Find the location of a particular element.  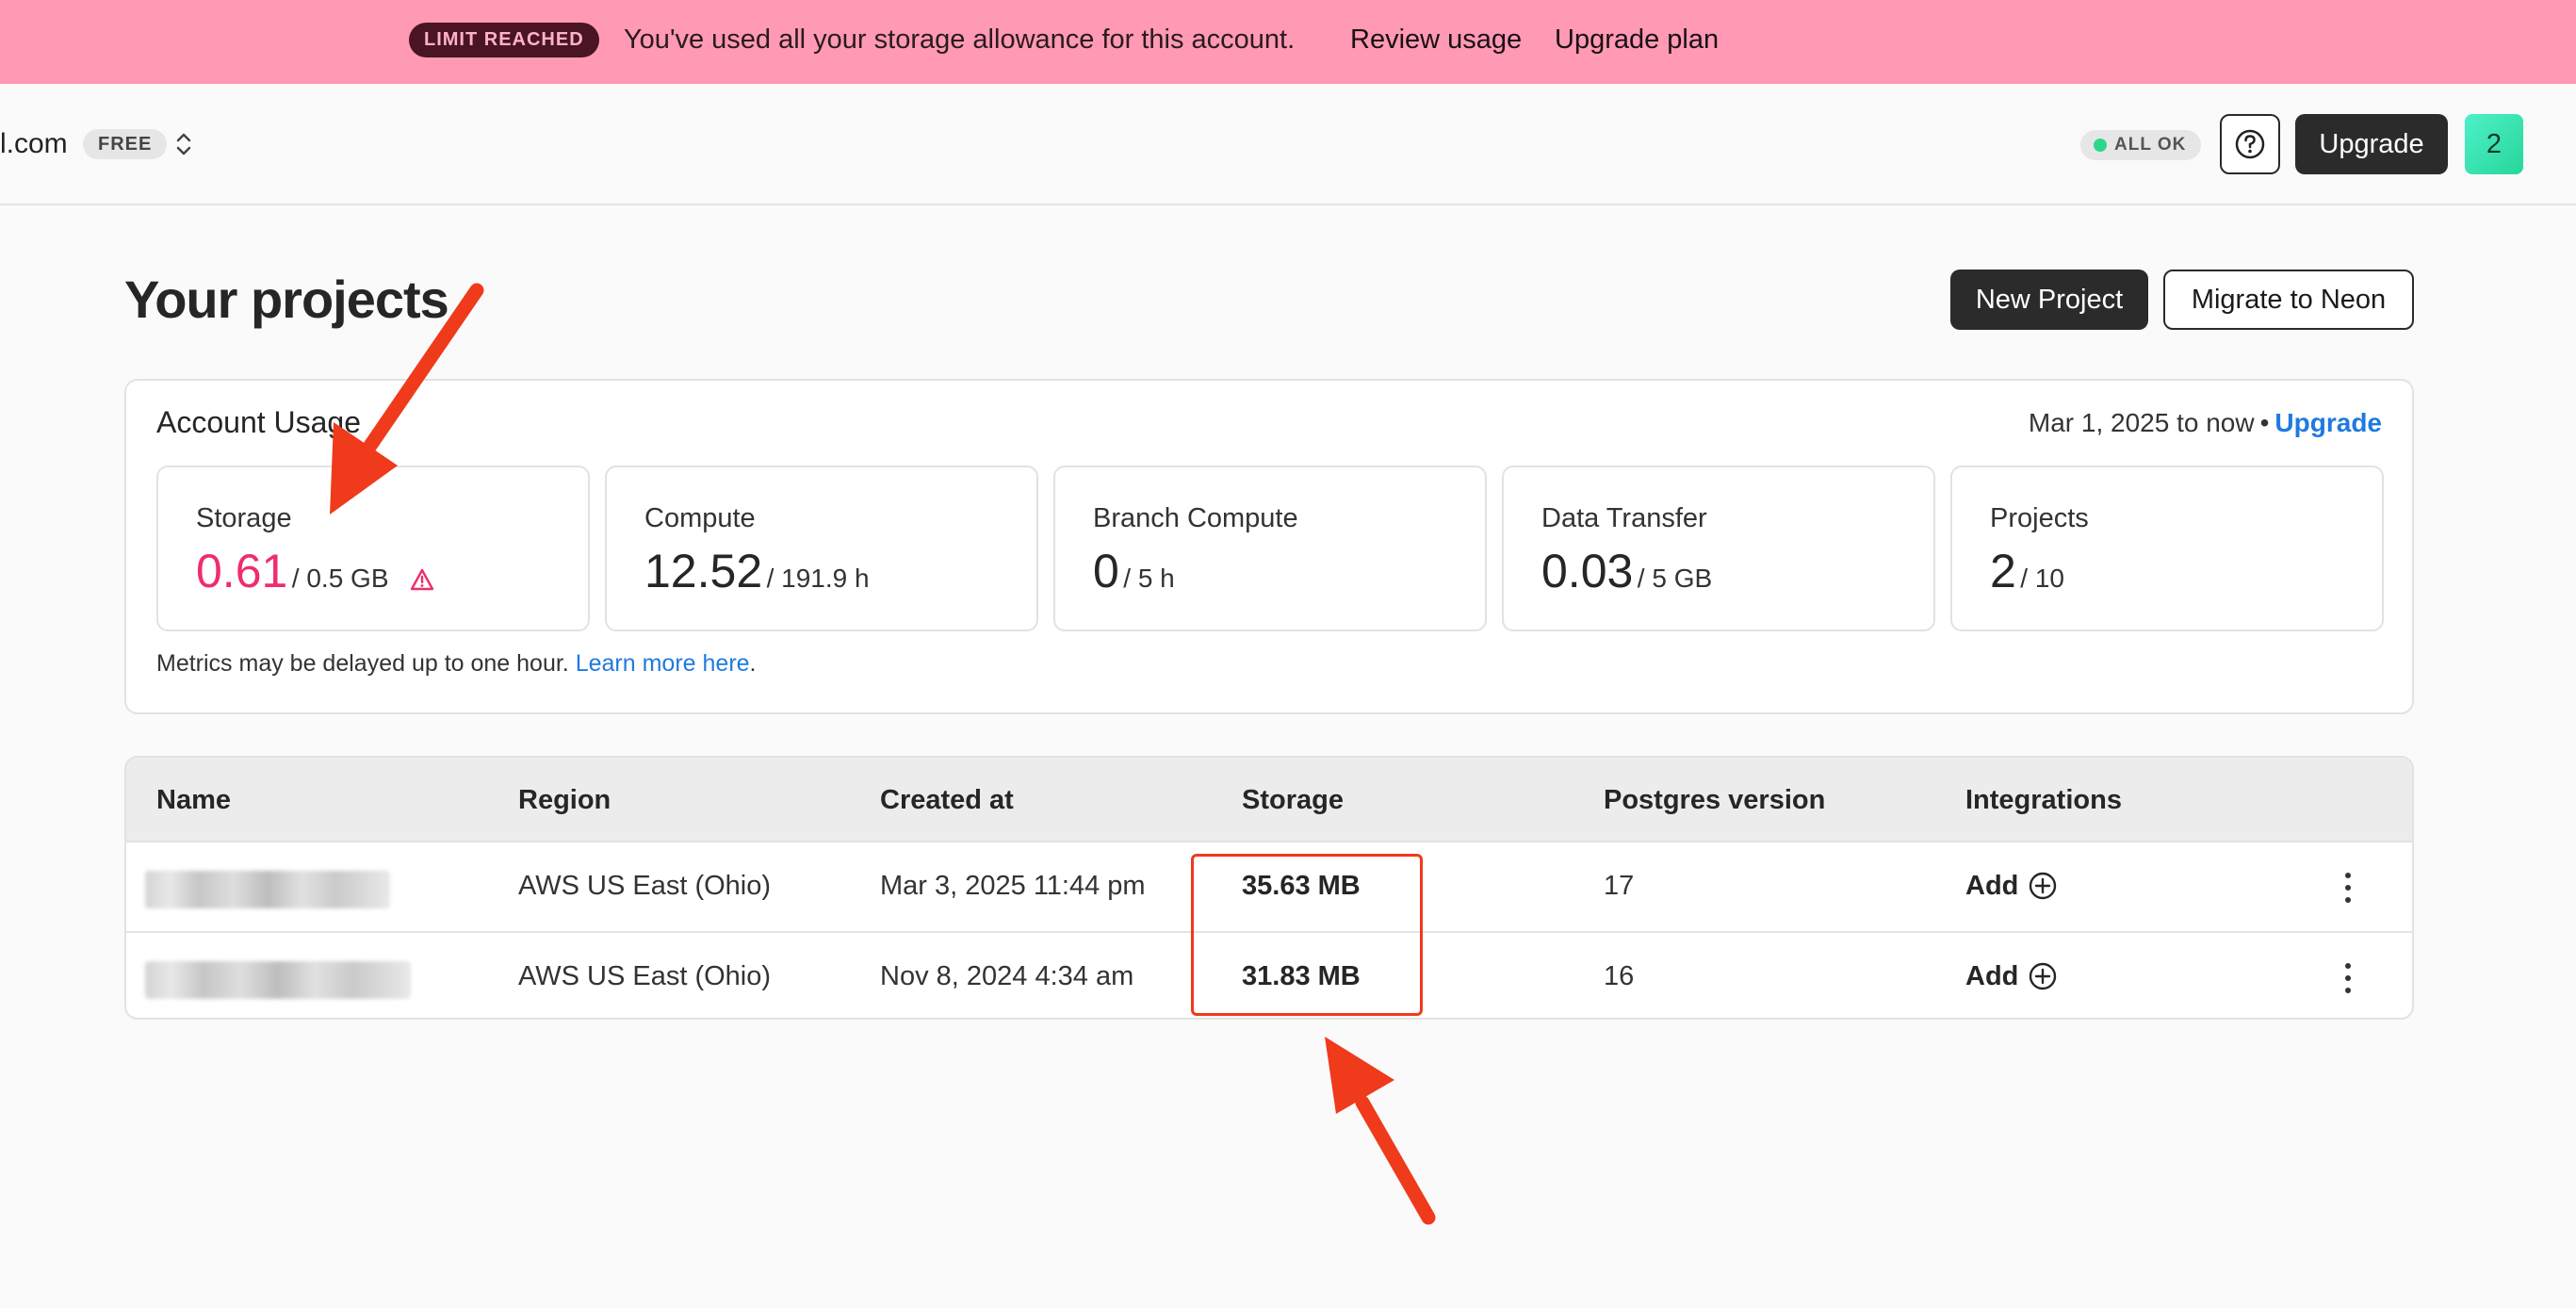

cell-created: Mar 3, 2025 11:44 pm is located at coordinates (1013, 886).